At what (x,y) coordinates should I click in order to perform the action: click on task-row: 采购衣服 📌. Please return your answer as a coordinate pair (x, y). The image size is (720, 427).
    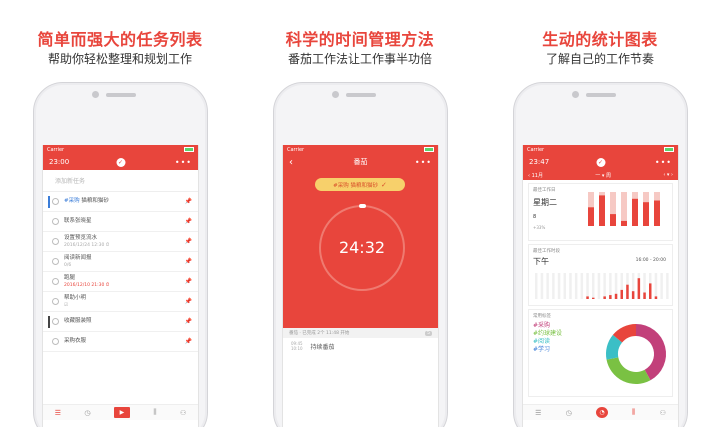
    Looking at the image, I should click on (120, 342).